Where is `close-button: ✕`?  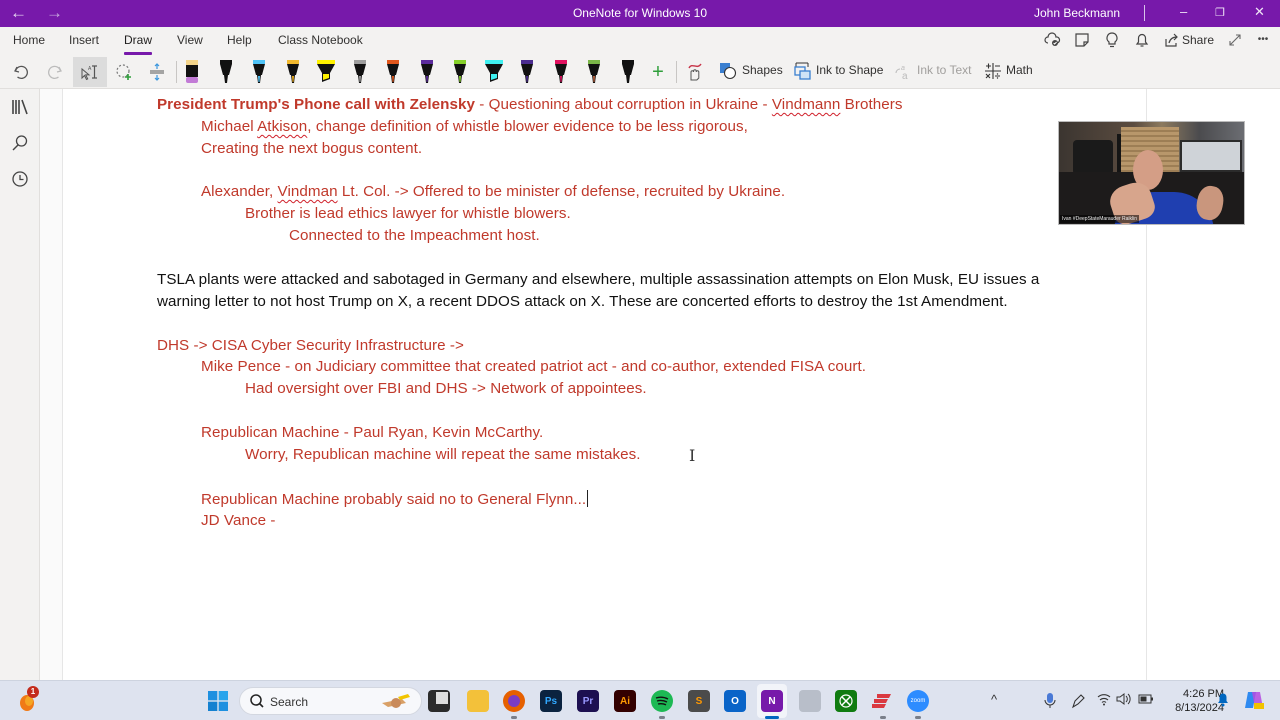 close-button: ✕ is located at coordinates (1259, 12).